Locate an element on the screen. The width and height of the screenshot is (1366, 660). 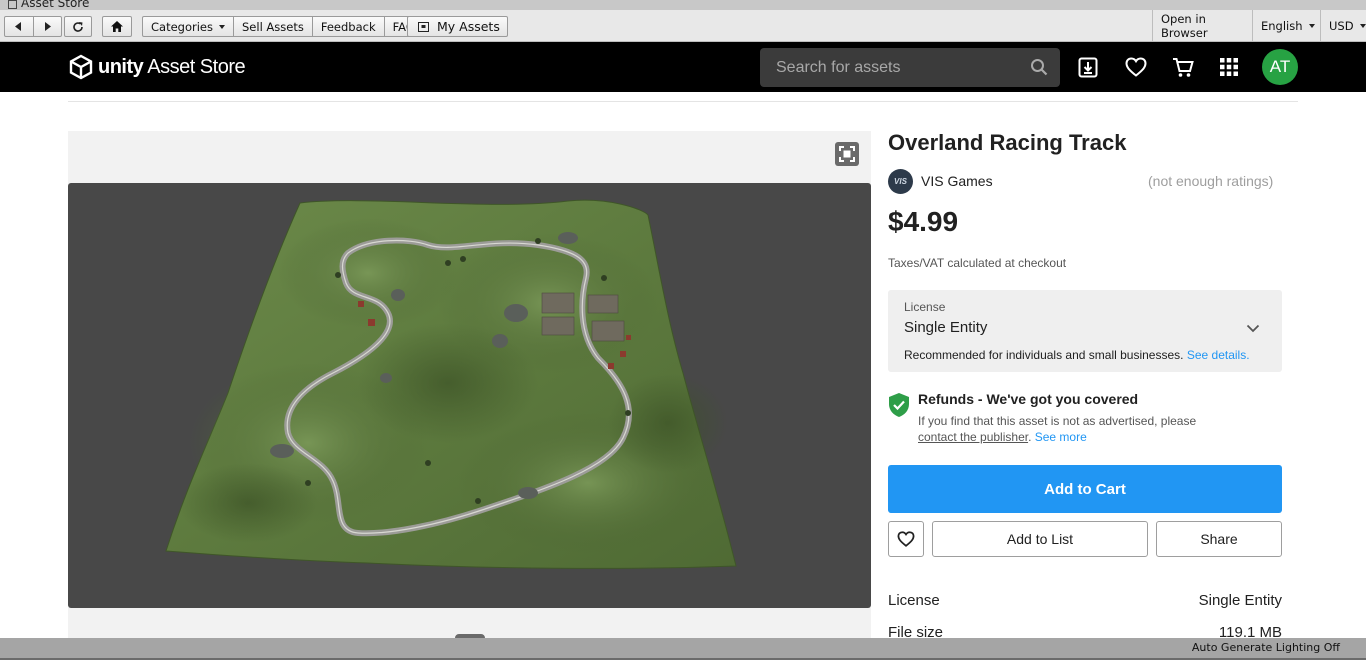
fullscreen-icon is located at coordinates (847, 154).